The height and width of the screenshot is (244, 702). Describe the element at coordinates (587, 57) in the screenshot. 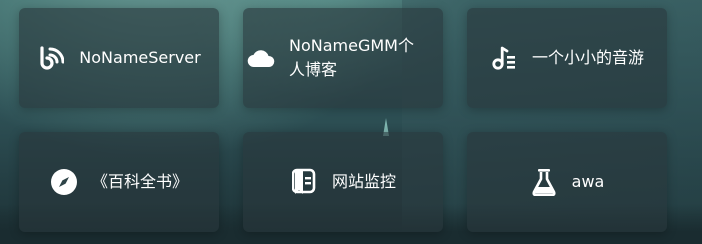

I see `link-label: 一个小小的音游` at that location.